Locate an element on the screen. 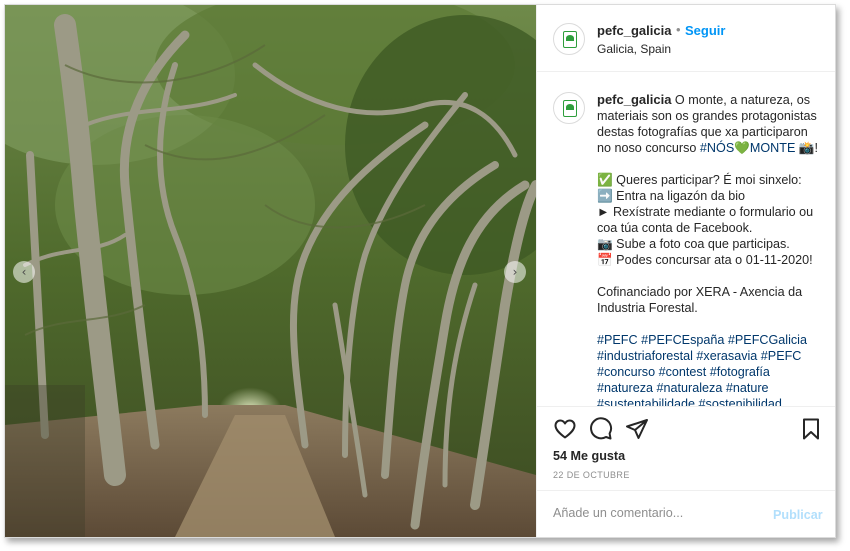  caption-username: pefc_galicia is located at coordinates (634, 99).